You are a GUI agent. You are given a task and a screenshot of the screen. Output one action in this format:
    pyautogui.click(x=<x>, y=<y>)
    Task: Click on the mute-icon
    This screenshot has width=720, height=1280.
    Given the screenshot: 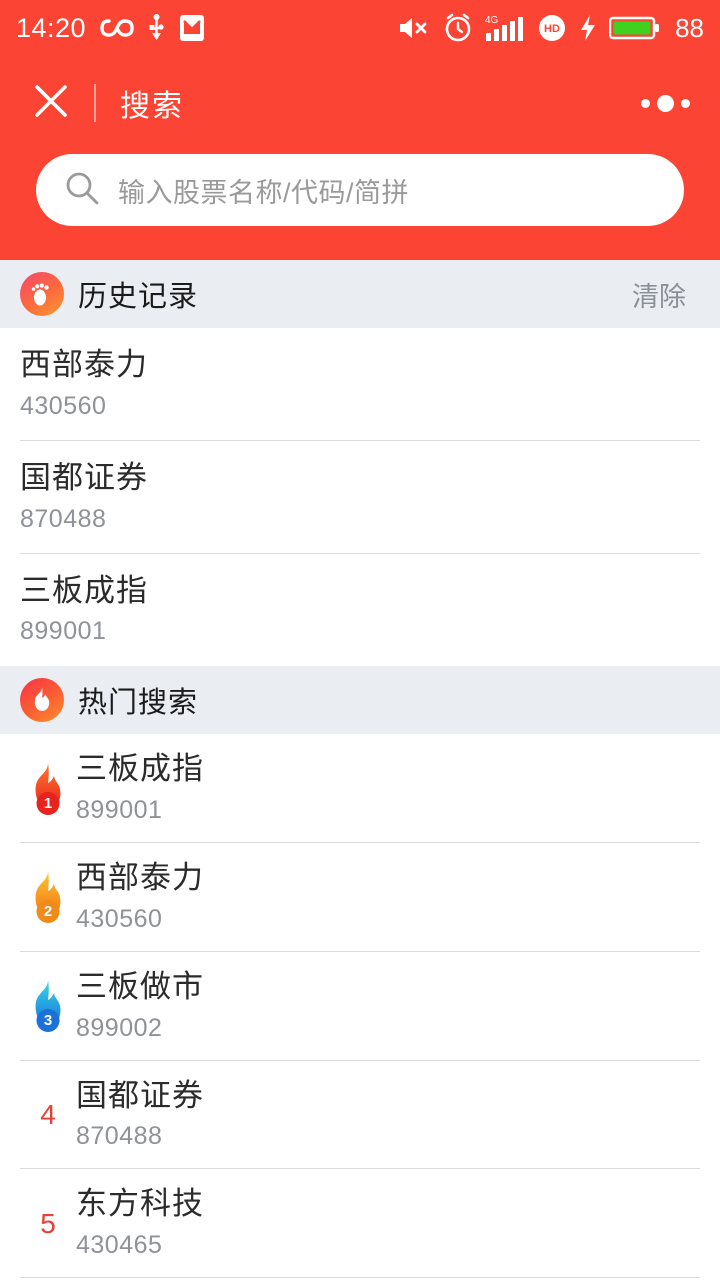 What is the action you would take?
    pyautogui.click(x=414, y=28)
    